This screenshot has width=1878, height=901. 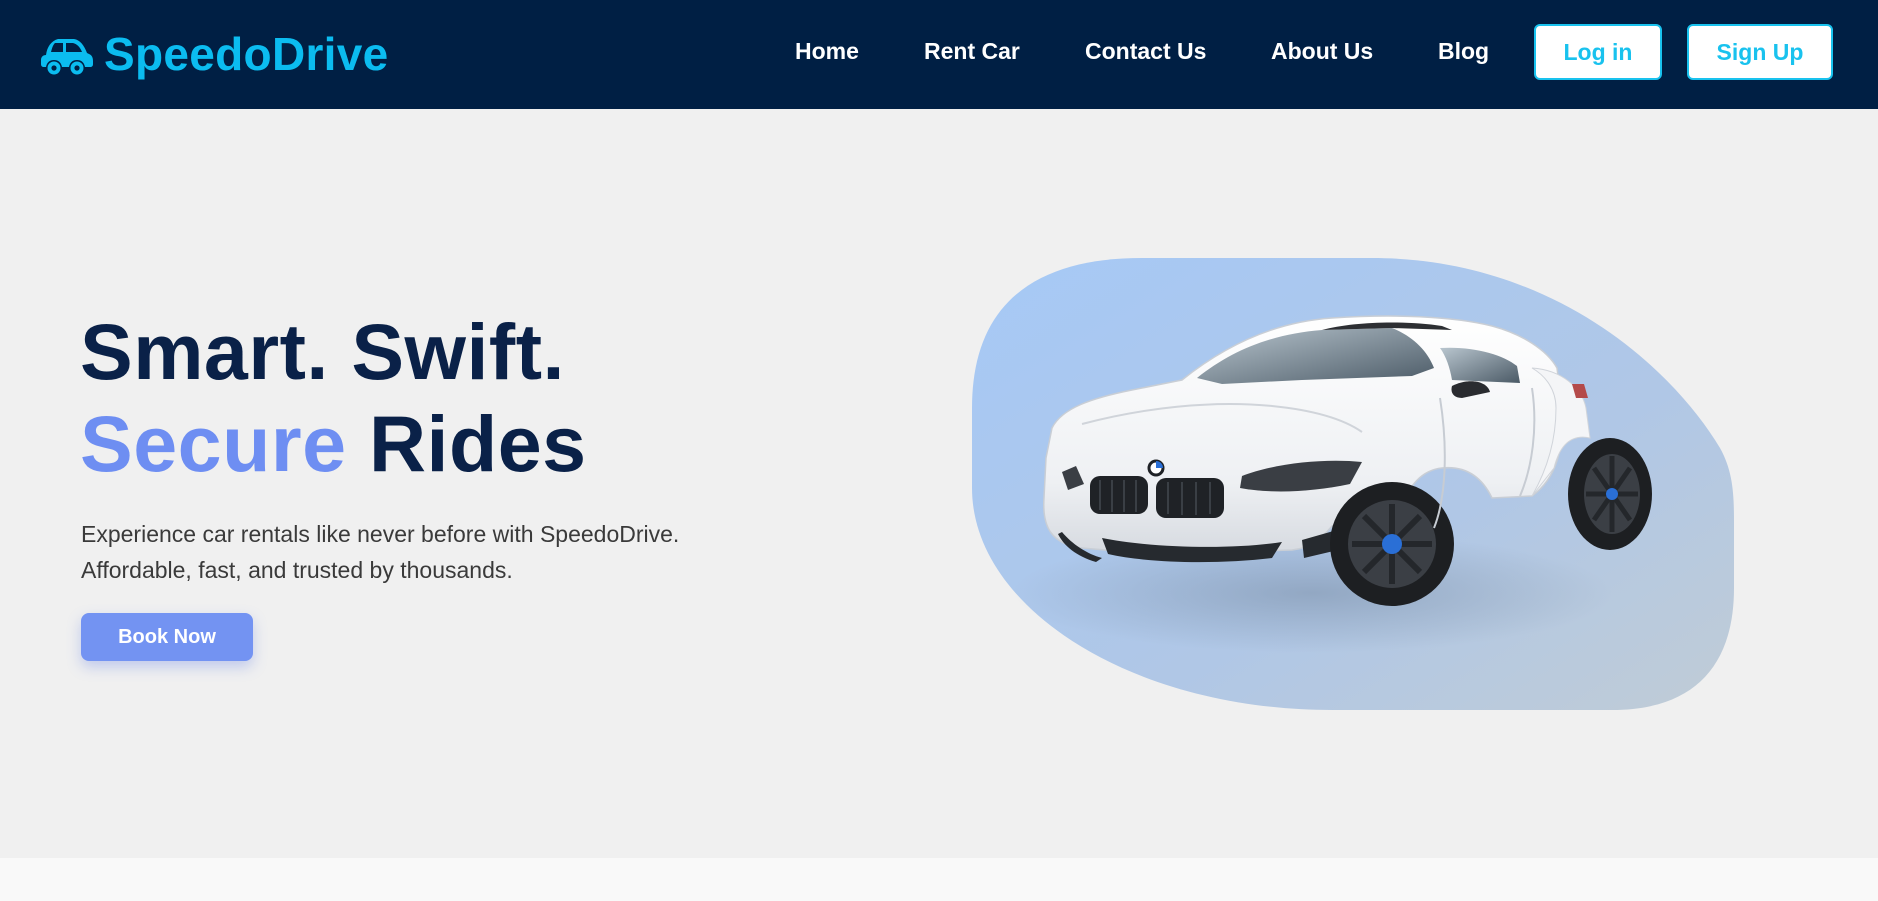 What do you see at coordinates (1463, 51) in the screenshot?
I see `nav-blog: Blog` at bounding box center [1463, 51].